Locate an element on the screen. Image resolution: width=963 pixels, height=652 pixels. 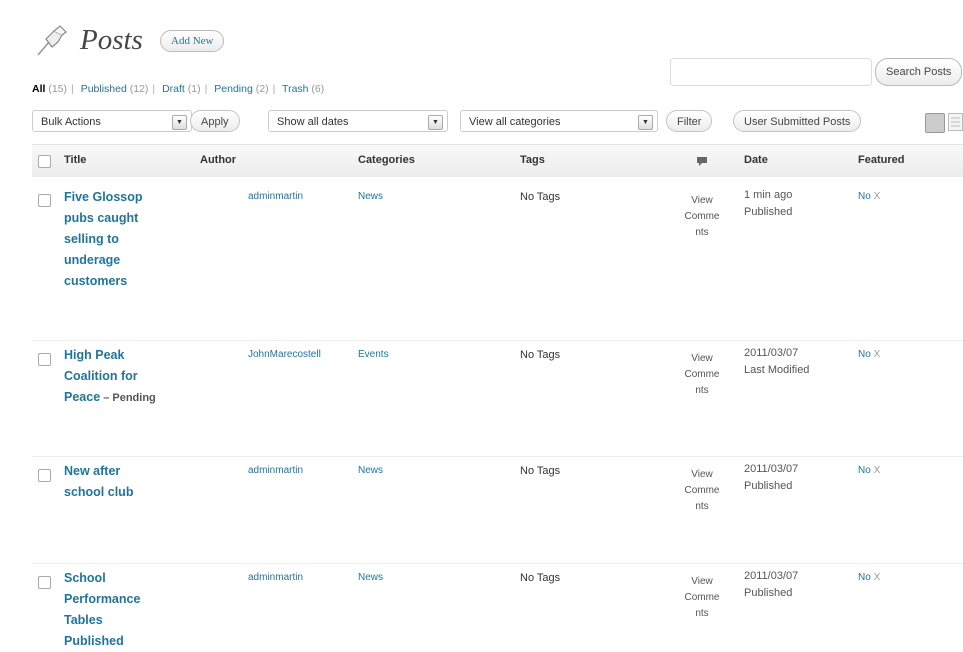
column-author: Author is located at coordinates (218, 160).